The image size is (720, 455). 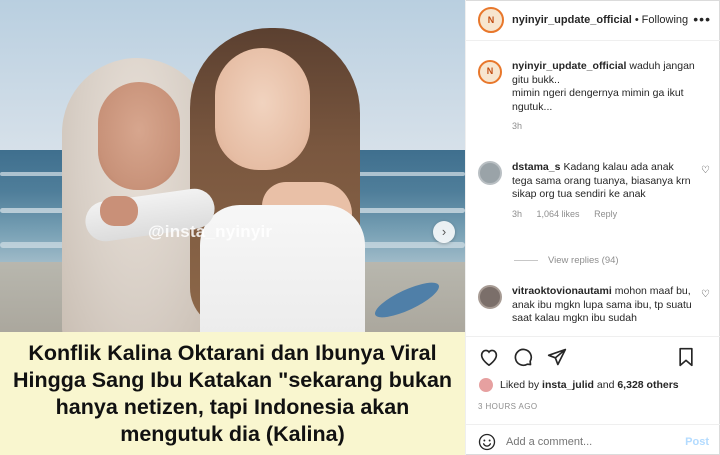 I want to click on comment-likes: 1,064 likes, so click(x=558, y=214).